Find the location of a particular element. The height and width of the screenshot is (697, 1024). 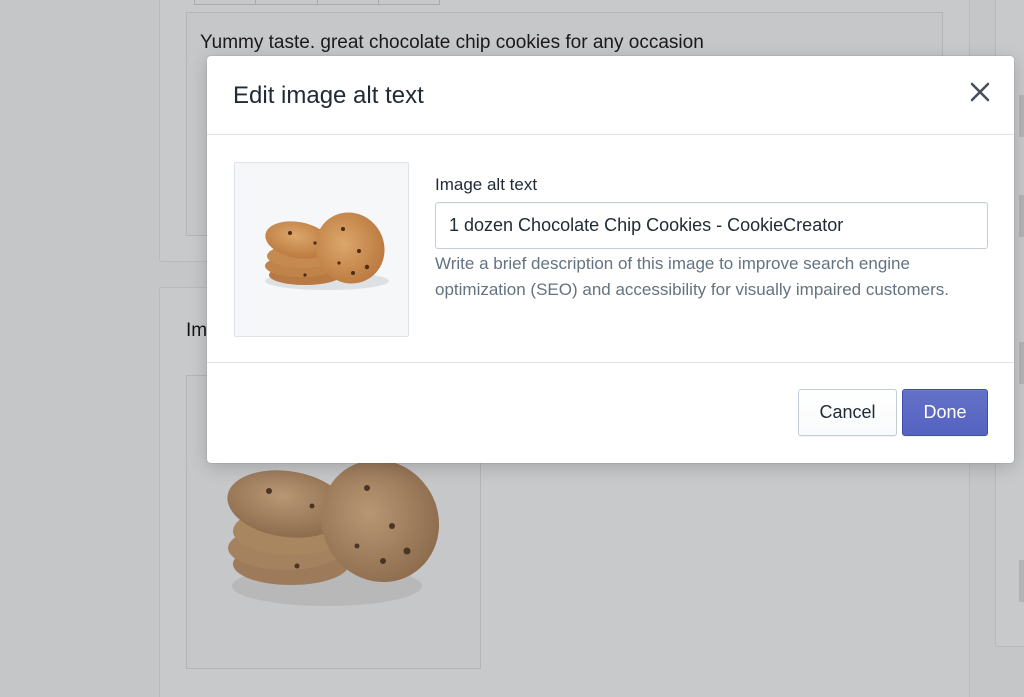

images-section-title: Im is located at coordinates (196, 330).